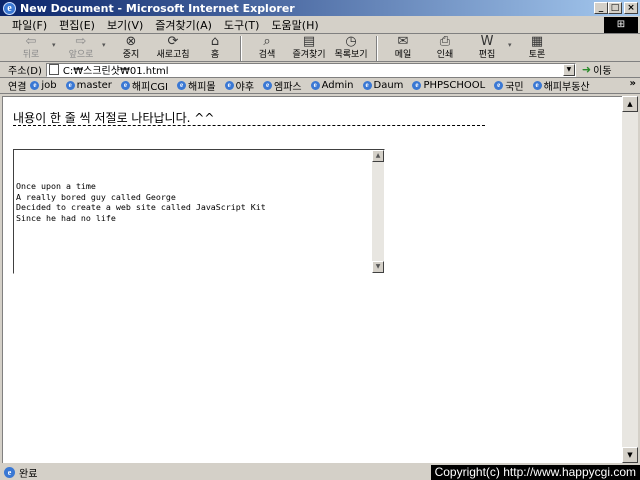  I want to click on history-icon: ◷, so click(351, 41).